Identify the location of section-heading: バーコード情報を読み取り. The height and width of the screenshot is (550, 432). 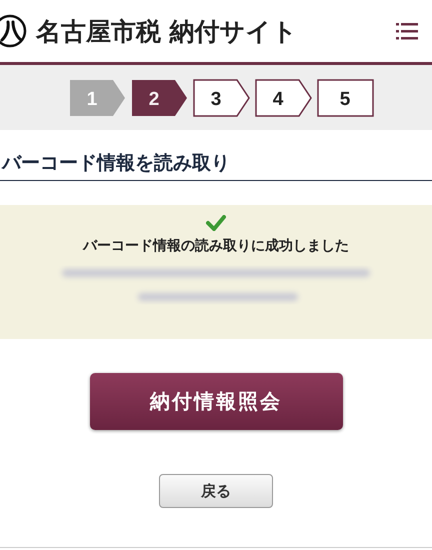
(116, 163).